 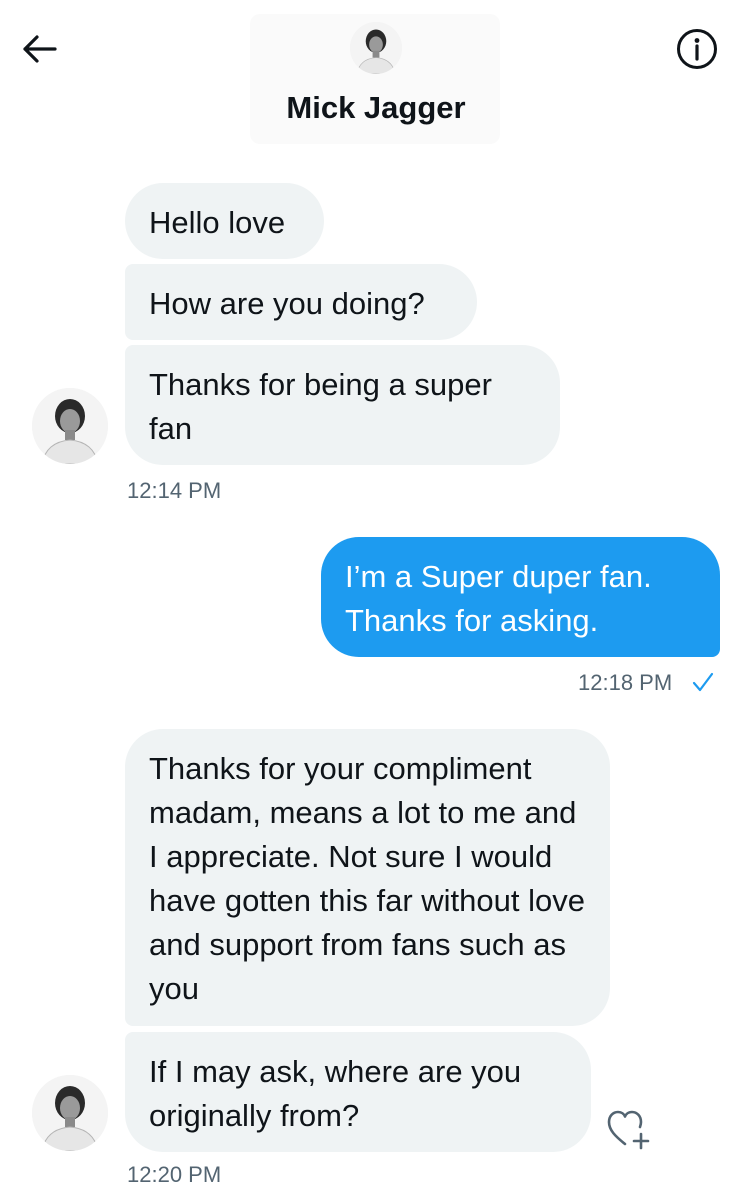 I want to click on info-circle-icon, so click(x=697, y=49).